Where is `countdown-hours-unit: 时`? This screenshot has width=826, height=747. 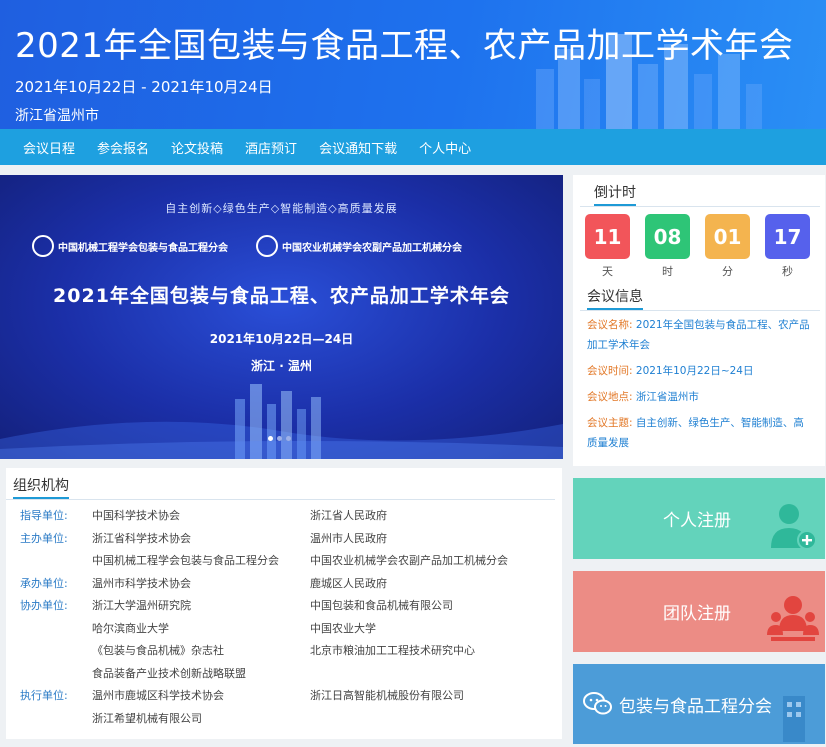 countdown-hours-unit: 时 is located at coordinates (667, 271).